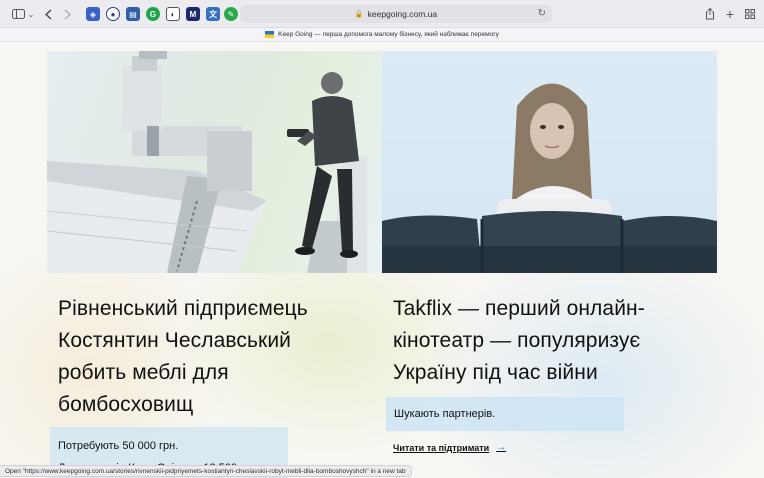 This screenshot has height=478, width=764. Describe the element at coordinates (710, 14) in the screenshot. I see `share-icon` at that location.